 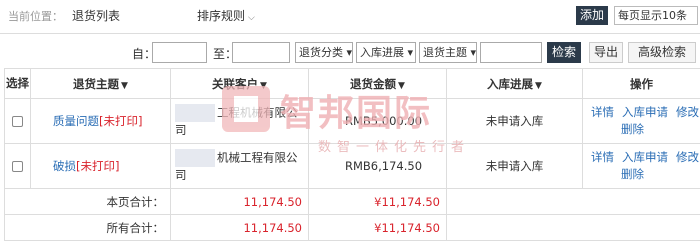 I want to click on category-select: 退货分类 ▾, so click(x=324, y=52).